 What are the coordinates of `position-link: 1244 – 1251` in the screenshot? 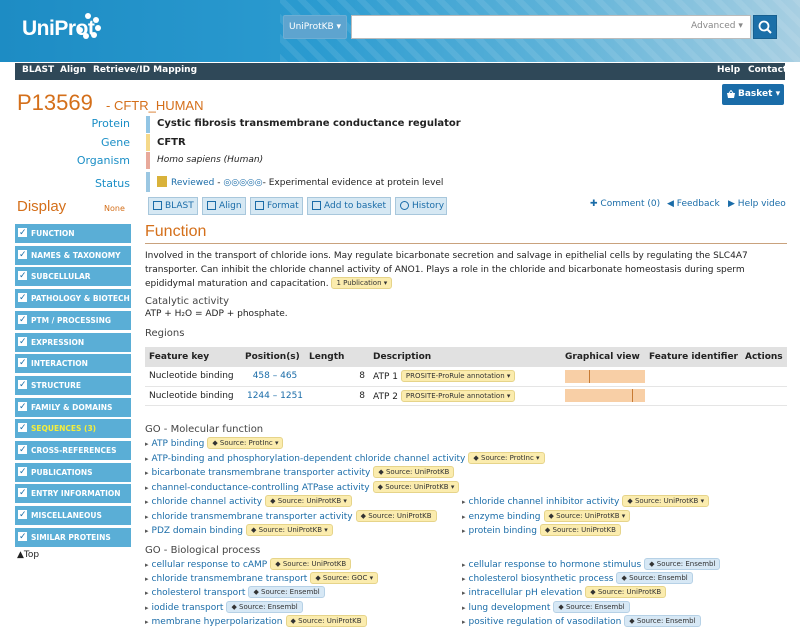 It's located at (273, 396).